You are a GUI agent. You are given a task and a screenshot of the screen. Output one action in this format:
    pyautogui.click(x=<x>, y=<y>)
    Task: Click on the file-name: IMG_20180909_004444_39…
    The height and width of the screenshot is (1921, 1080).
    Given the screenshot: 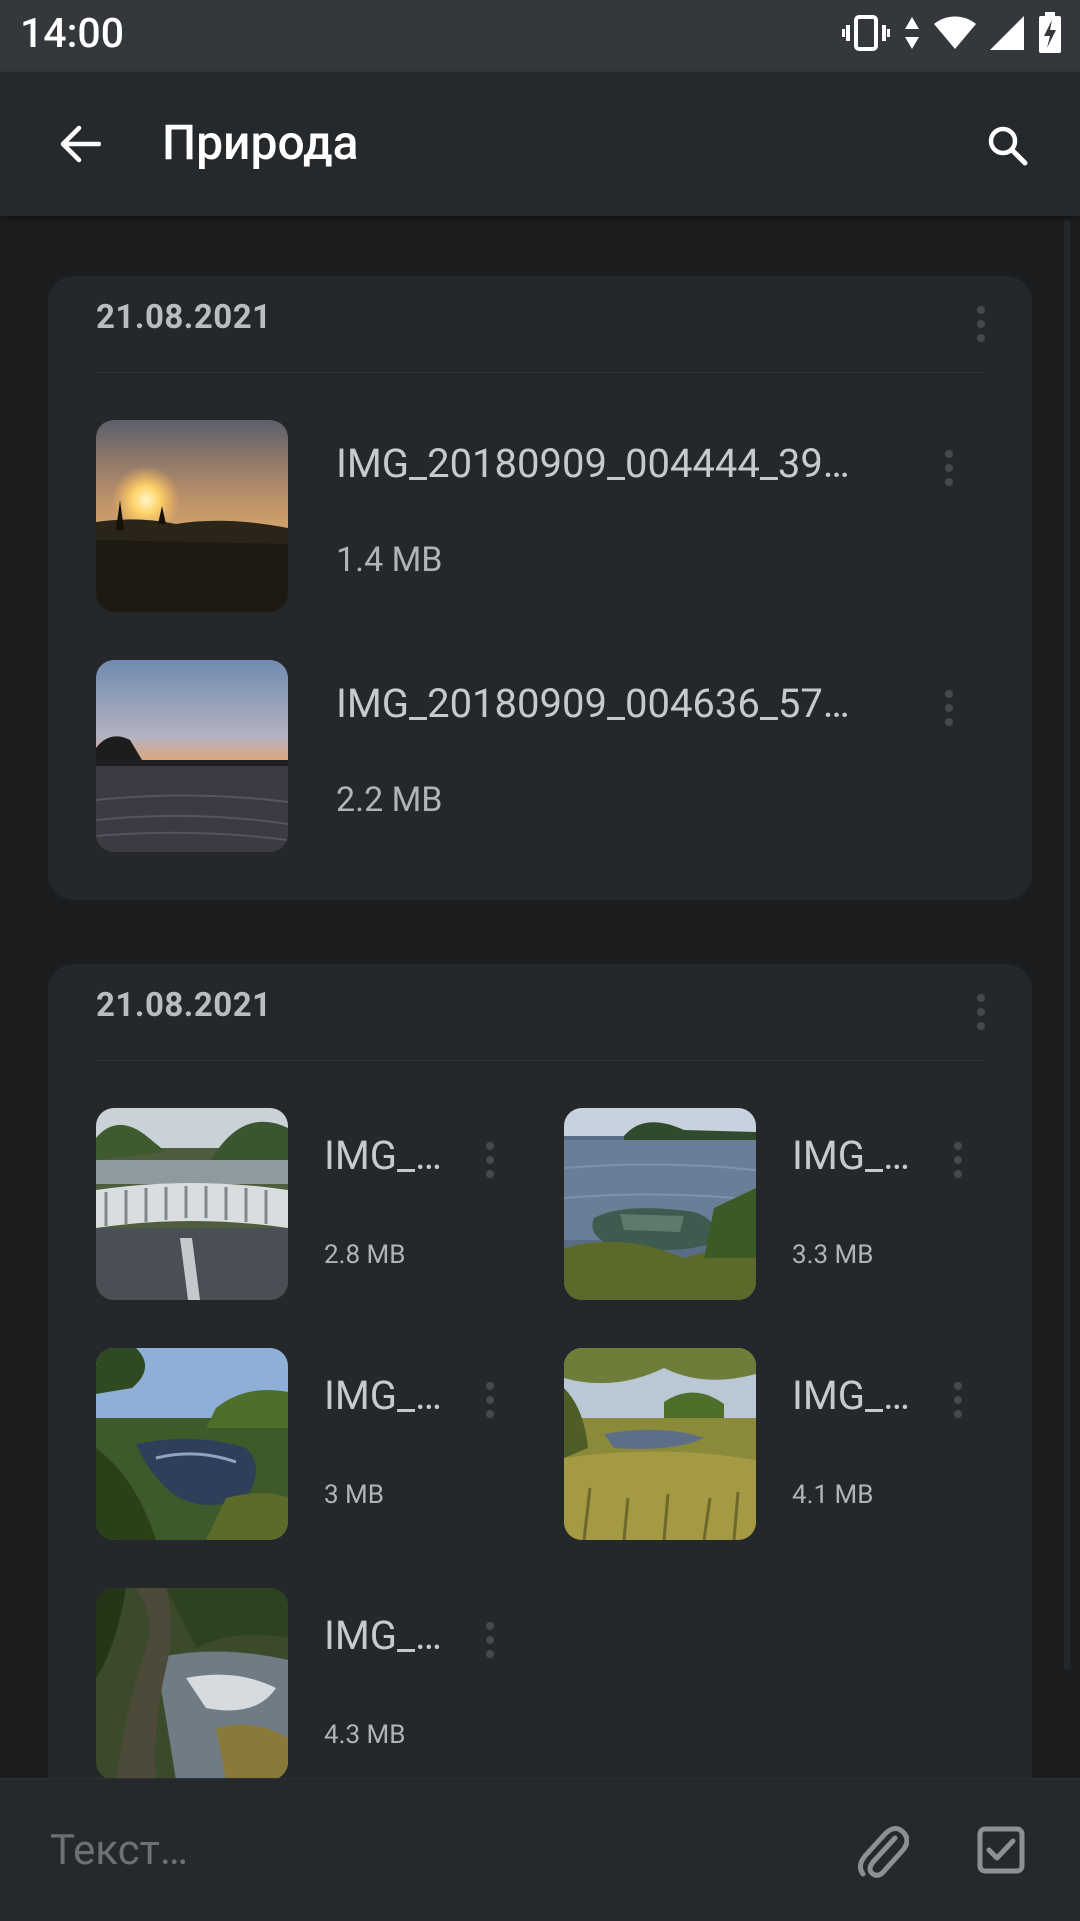 What is the action you would take?
    pyautogui.click(x=593, y=463)
    